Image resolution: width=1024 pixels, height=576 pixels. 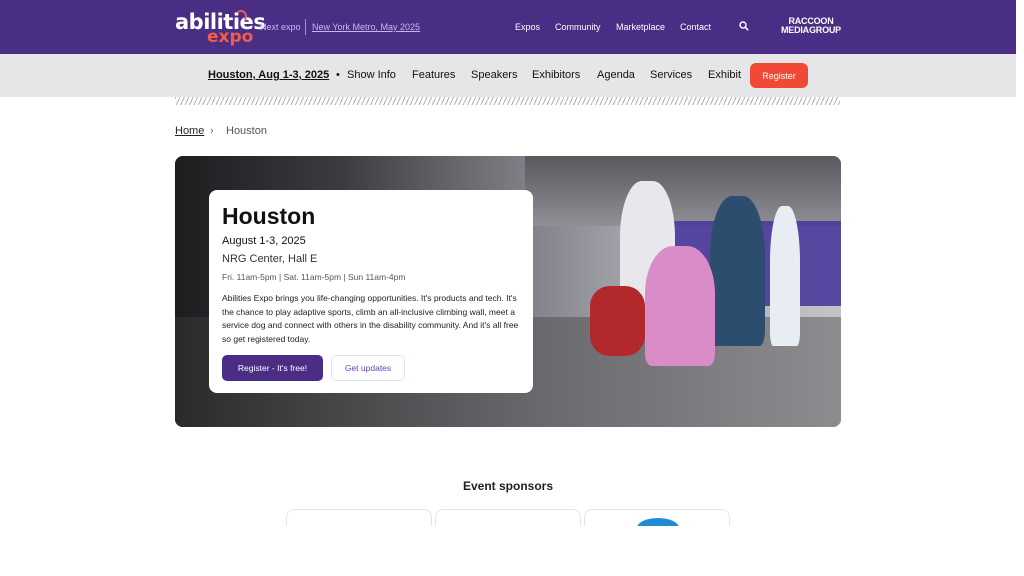 What do you see at coordinates (779, 75) in the screenshot?
I see `register-button: Register` at bounding box center [779, 75].